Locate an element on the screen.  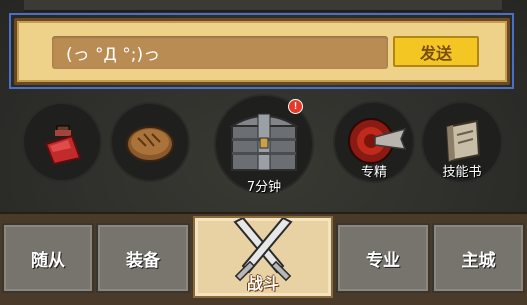
bread-slot is located at coordinates (150, 142).